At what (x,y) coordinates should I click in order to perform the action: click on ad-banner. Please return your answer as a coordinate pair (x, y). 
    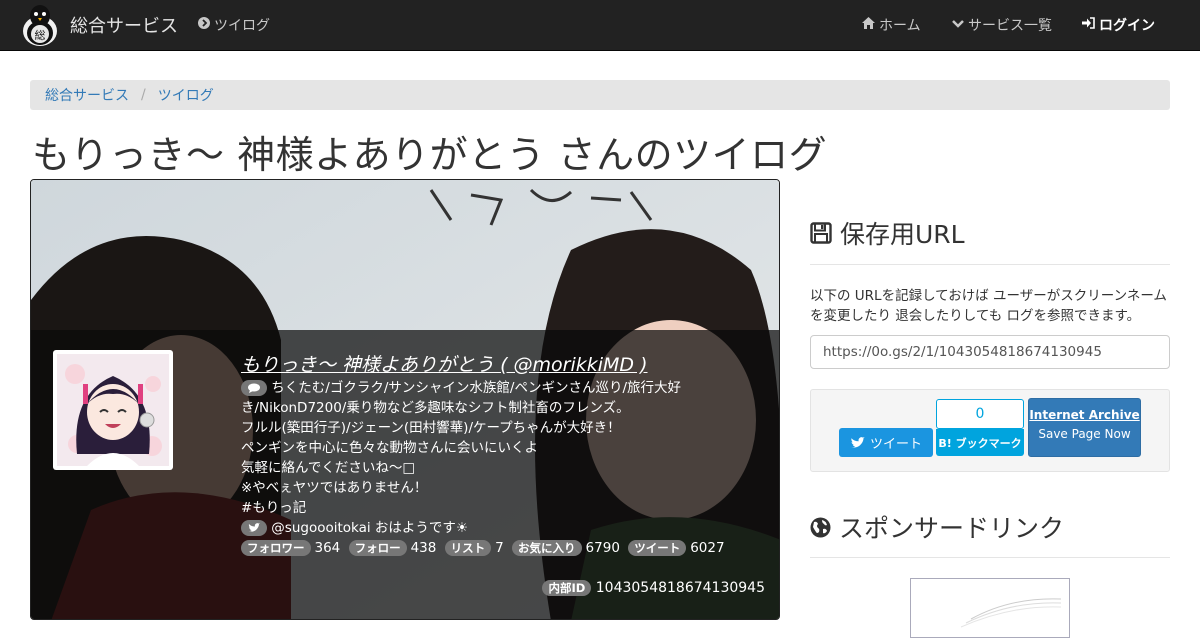
    Looking at the image, I should click on (990, 608).